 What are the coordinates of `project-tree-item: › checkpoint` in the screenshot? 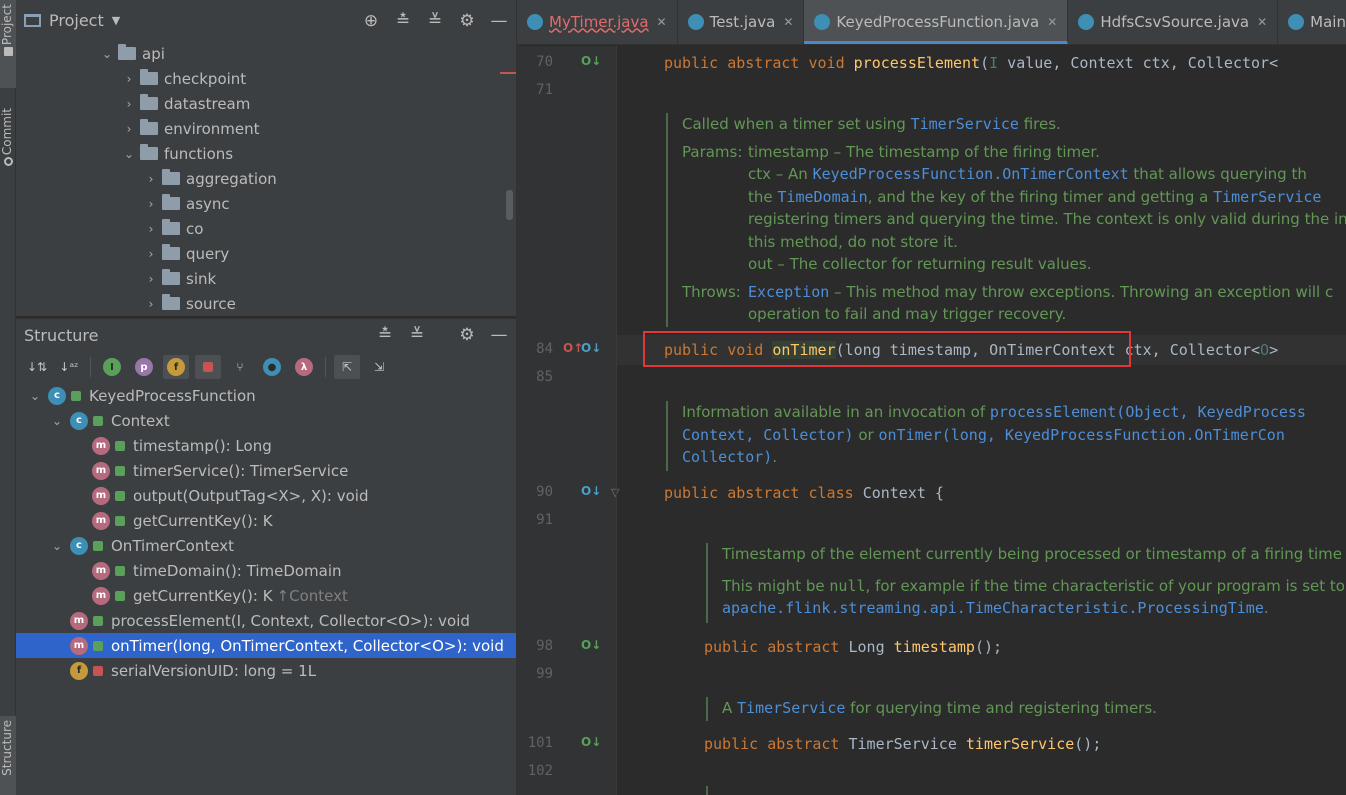 It's located at (266, 78).